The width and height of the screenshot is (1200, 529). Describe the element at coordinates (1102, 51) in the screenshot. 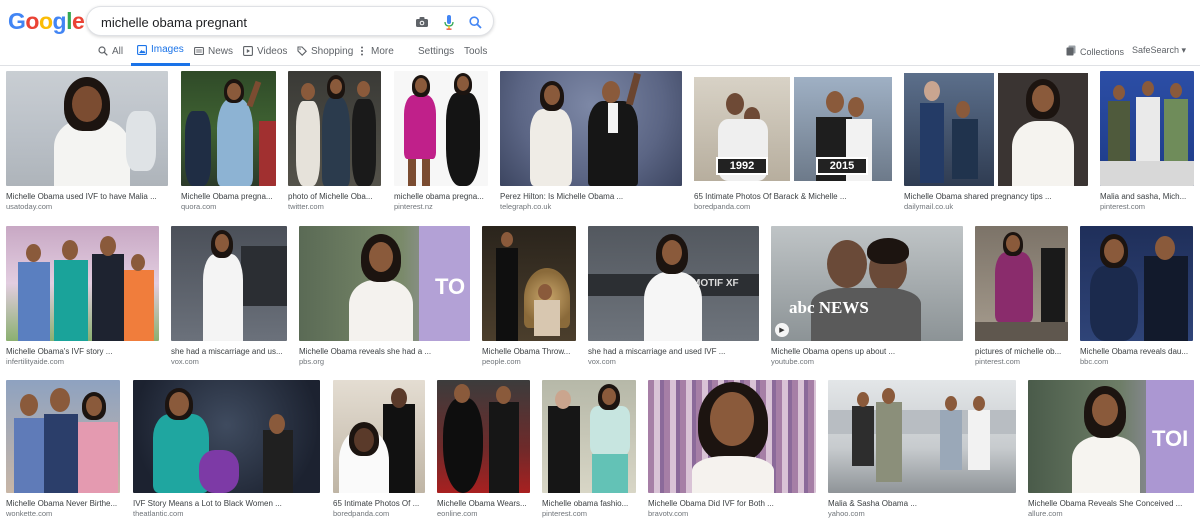

I see `collections-label: Collections` at that location.